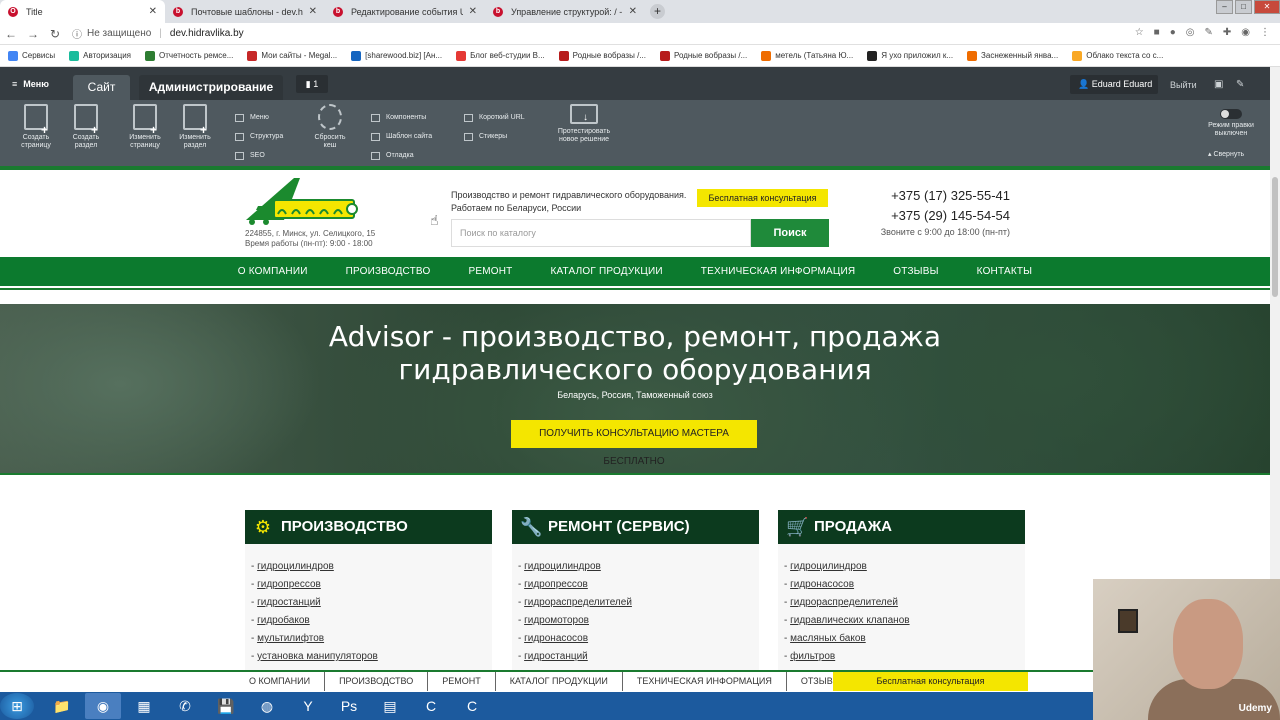 The height and width of the screenshot is (720, 1280). What do you see at coordinates (635, 527) in the screenshot?
I see `card-header: 🔧 РЕМОНТ (СЕРВИС)` at bounding box center [635, 527].